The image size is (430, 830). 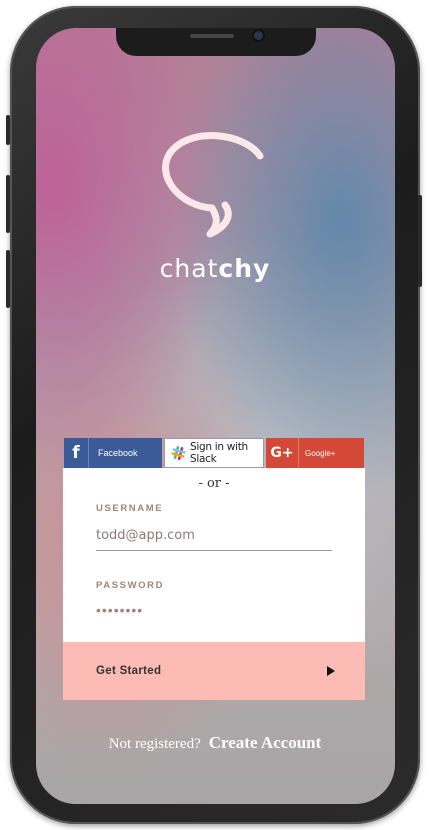 I want to click on brand-bold: chy, so click(x=244, y=268).